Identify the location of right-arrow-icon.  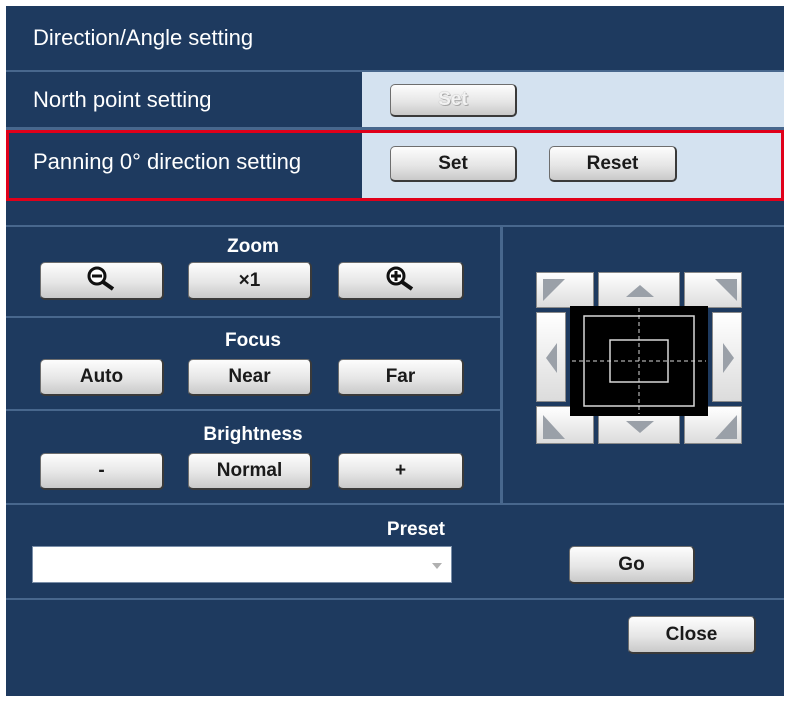
(728, 358).